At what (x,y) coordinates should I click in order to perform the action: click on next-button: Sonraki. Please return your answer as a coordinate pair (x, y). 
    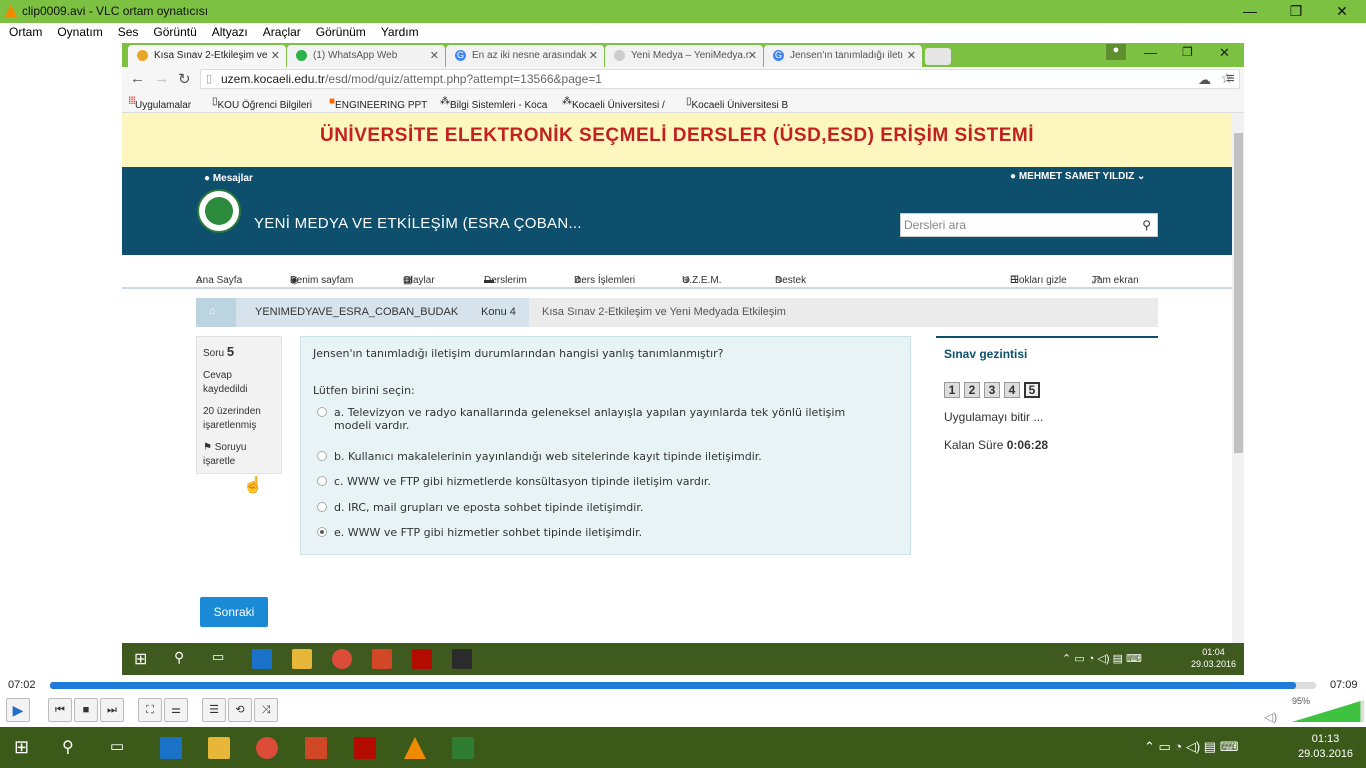
    Looking at the image, I should click on (234, 612).